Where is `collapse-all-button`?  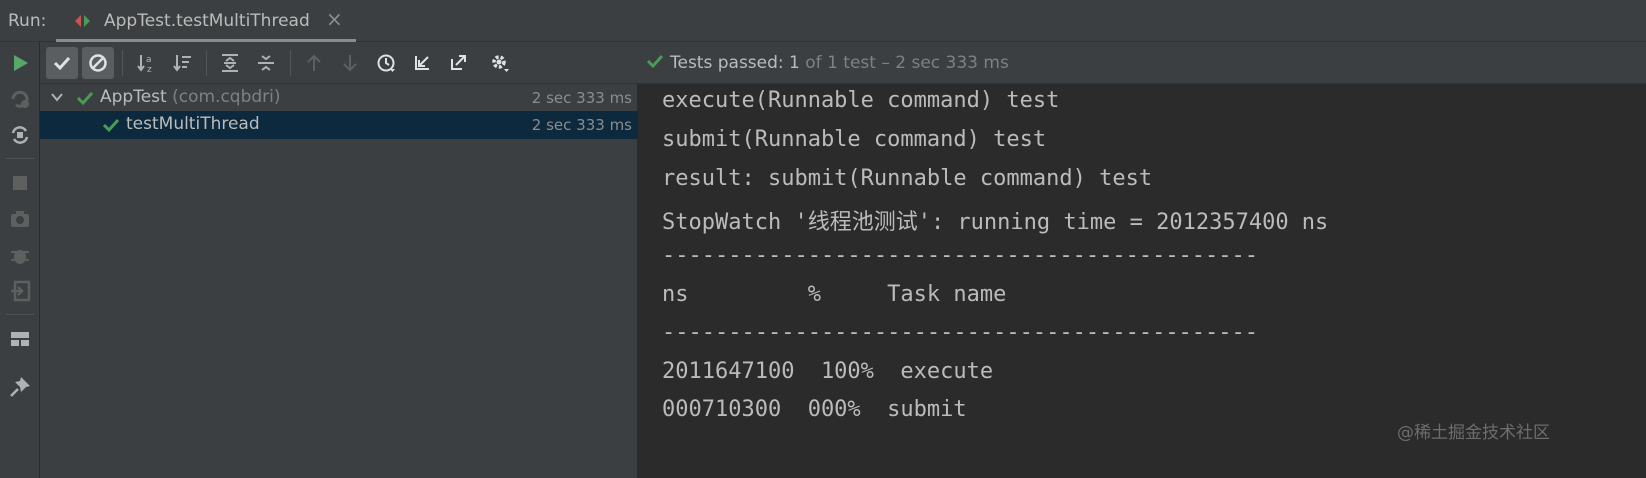
collapse-all-button is located at coordinates (266, 63).